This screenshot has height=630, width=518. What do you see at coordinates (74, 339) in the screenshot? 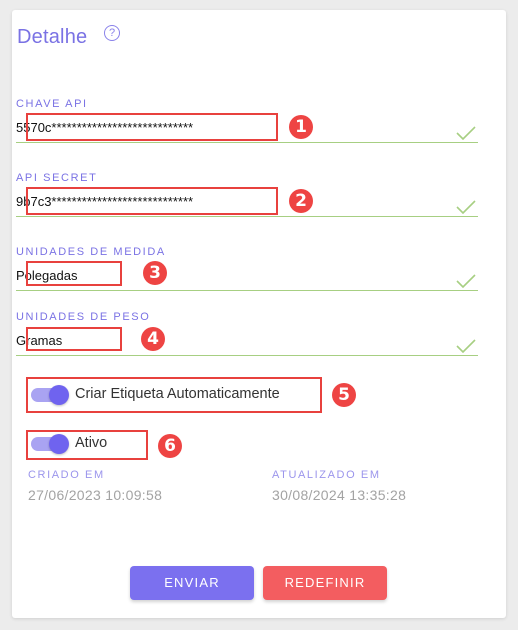
I see `highlight-box-weight-units` at bounding box center [74, 339].